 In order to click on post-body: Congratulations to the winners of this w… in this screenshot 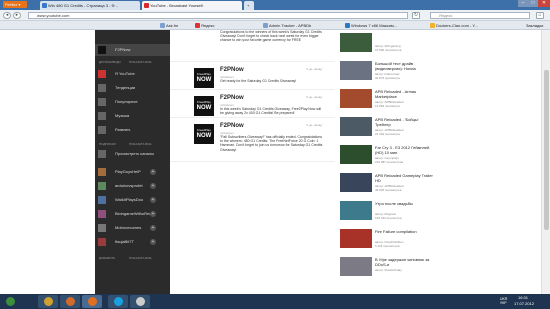, I will do `click(271, 36)`.